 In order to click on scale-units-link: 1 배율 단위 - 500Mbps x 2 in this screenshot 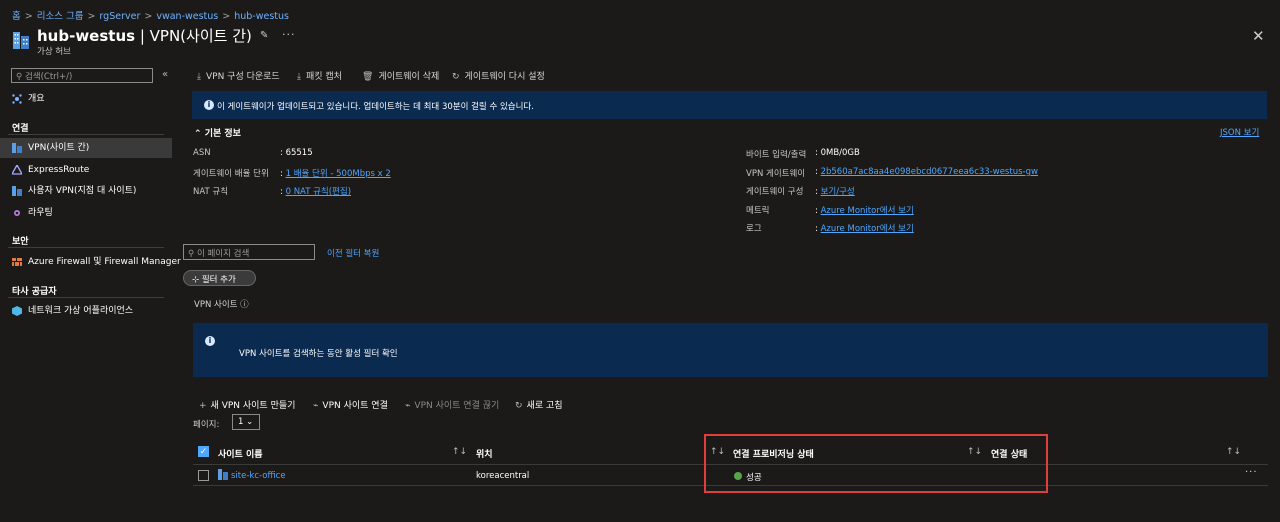, I will do `click(338, 174)`.